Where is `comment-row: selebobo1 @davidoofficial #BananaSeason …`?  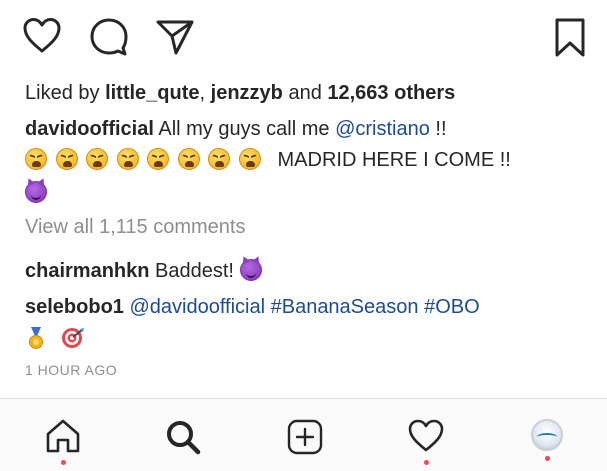
comment-row: selebobo1 @davidoofficial #BananaSeason … is located at coordinates (252, 307).